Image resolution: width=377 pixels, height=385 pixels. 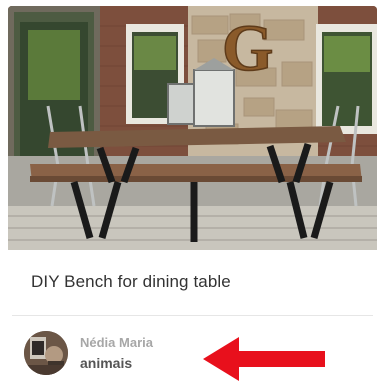 I want to click on avatar-image, so click(x=46, y=353).